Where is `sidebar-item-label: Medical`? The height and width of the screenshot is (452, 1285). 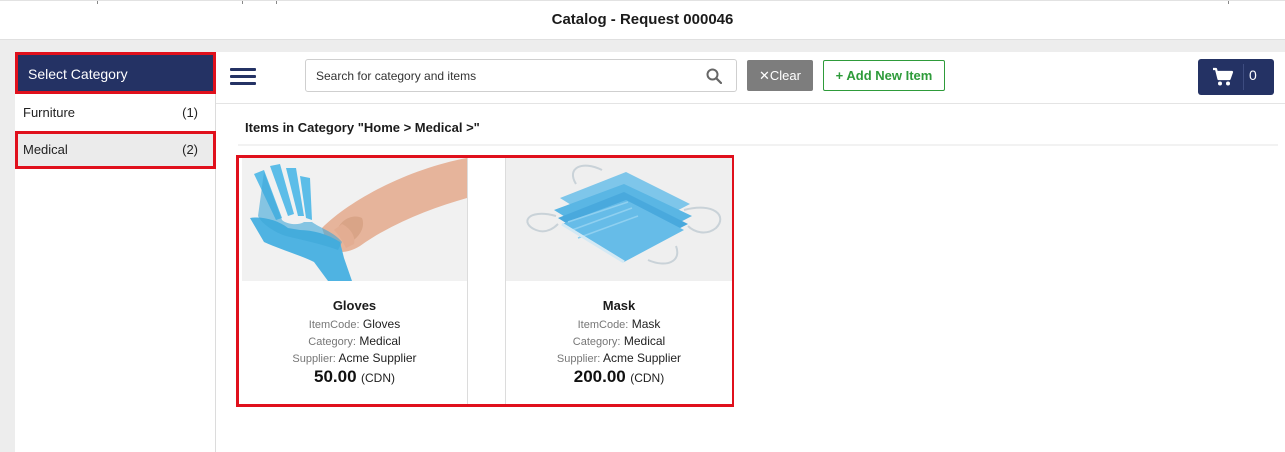
sidebar-item-label: Medical is located at coordinates (45, 149).